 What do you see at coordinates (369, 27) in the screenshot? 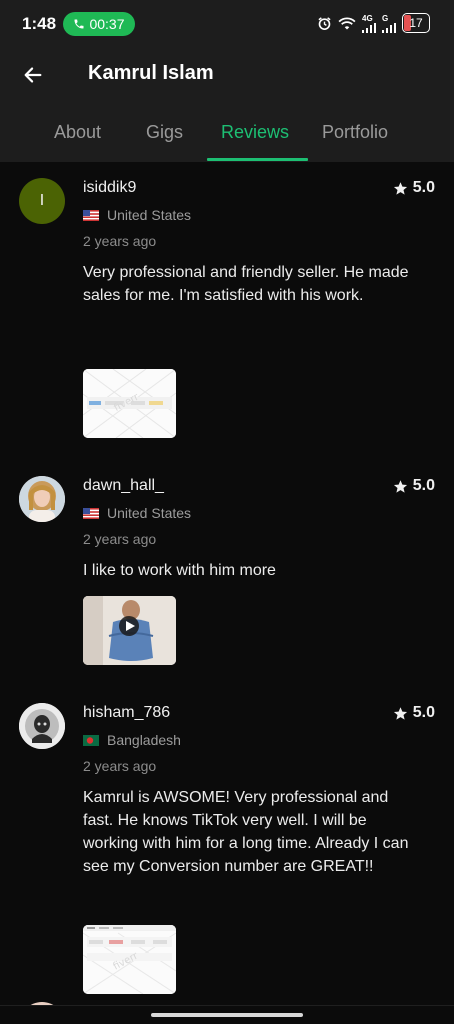
I see `signal-bars-icon` at bounding box center [369, 27].